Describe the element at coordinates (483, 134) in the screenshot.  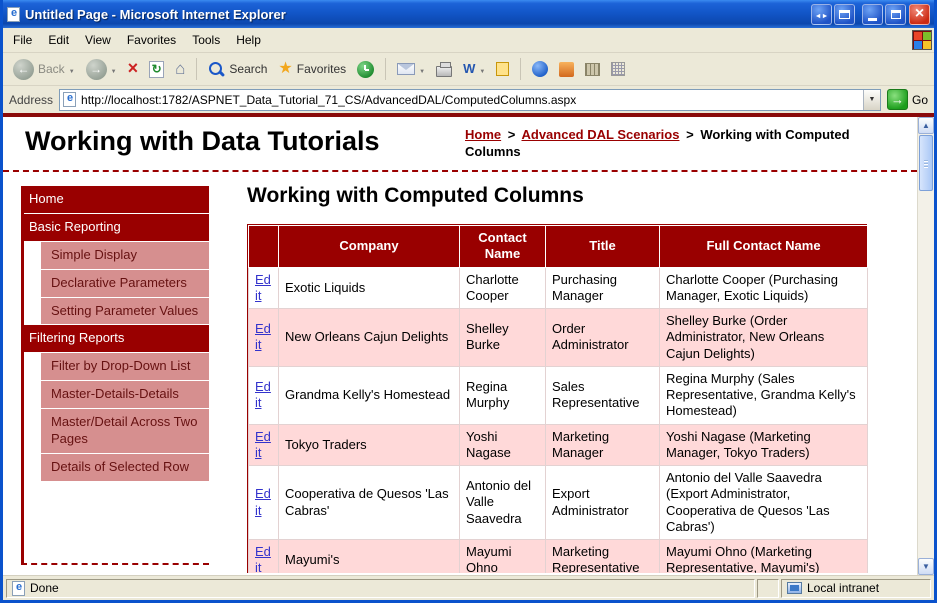
I see `breadcrumb-link-home: Home` at that location.